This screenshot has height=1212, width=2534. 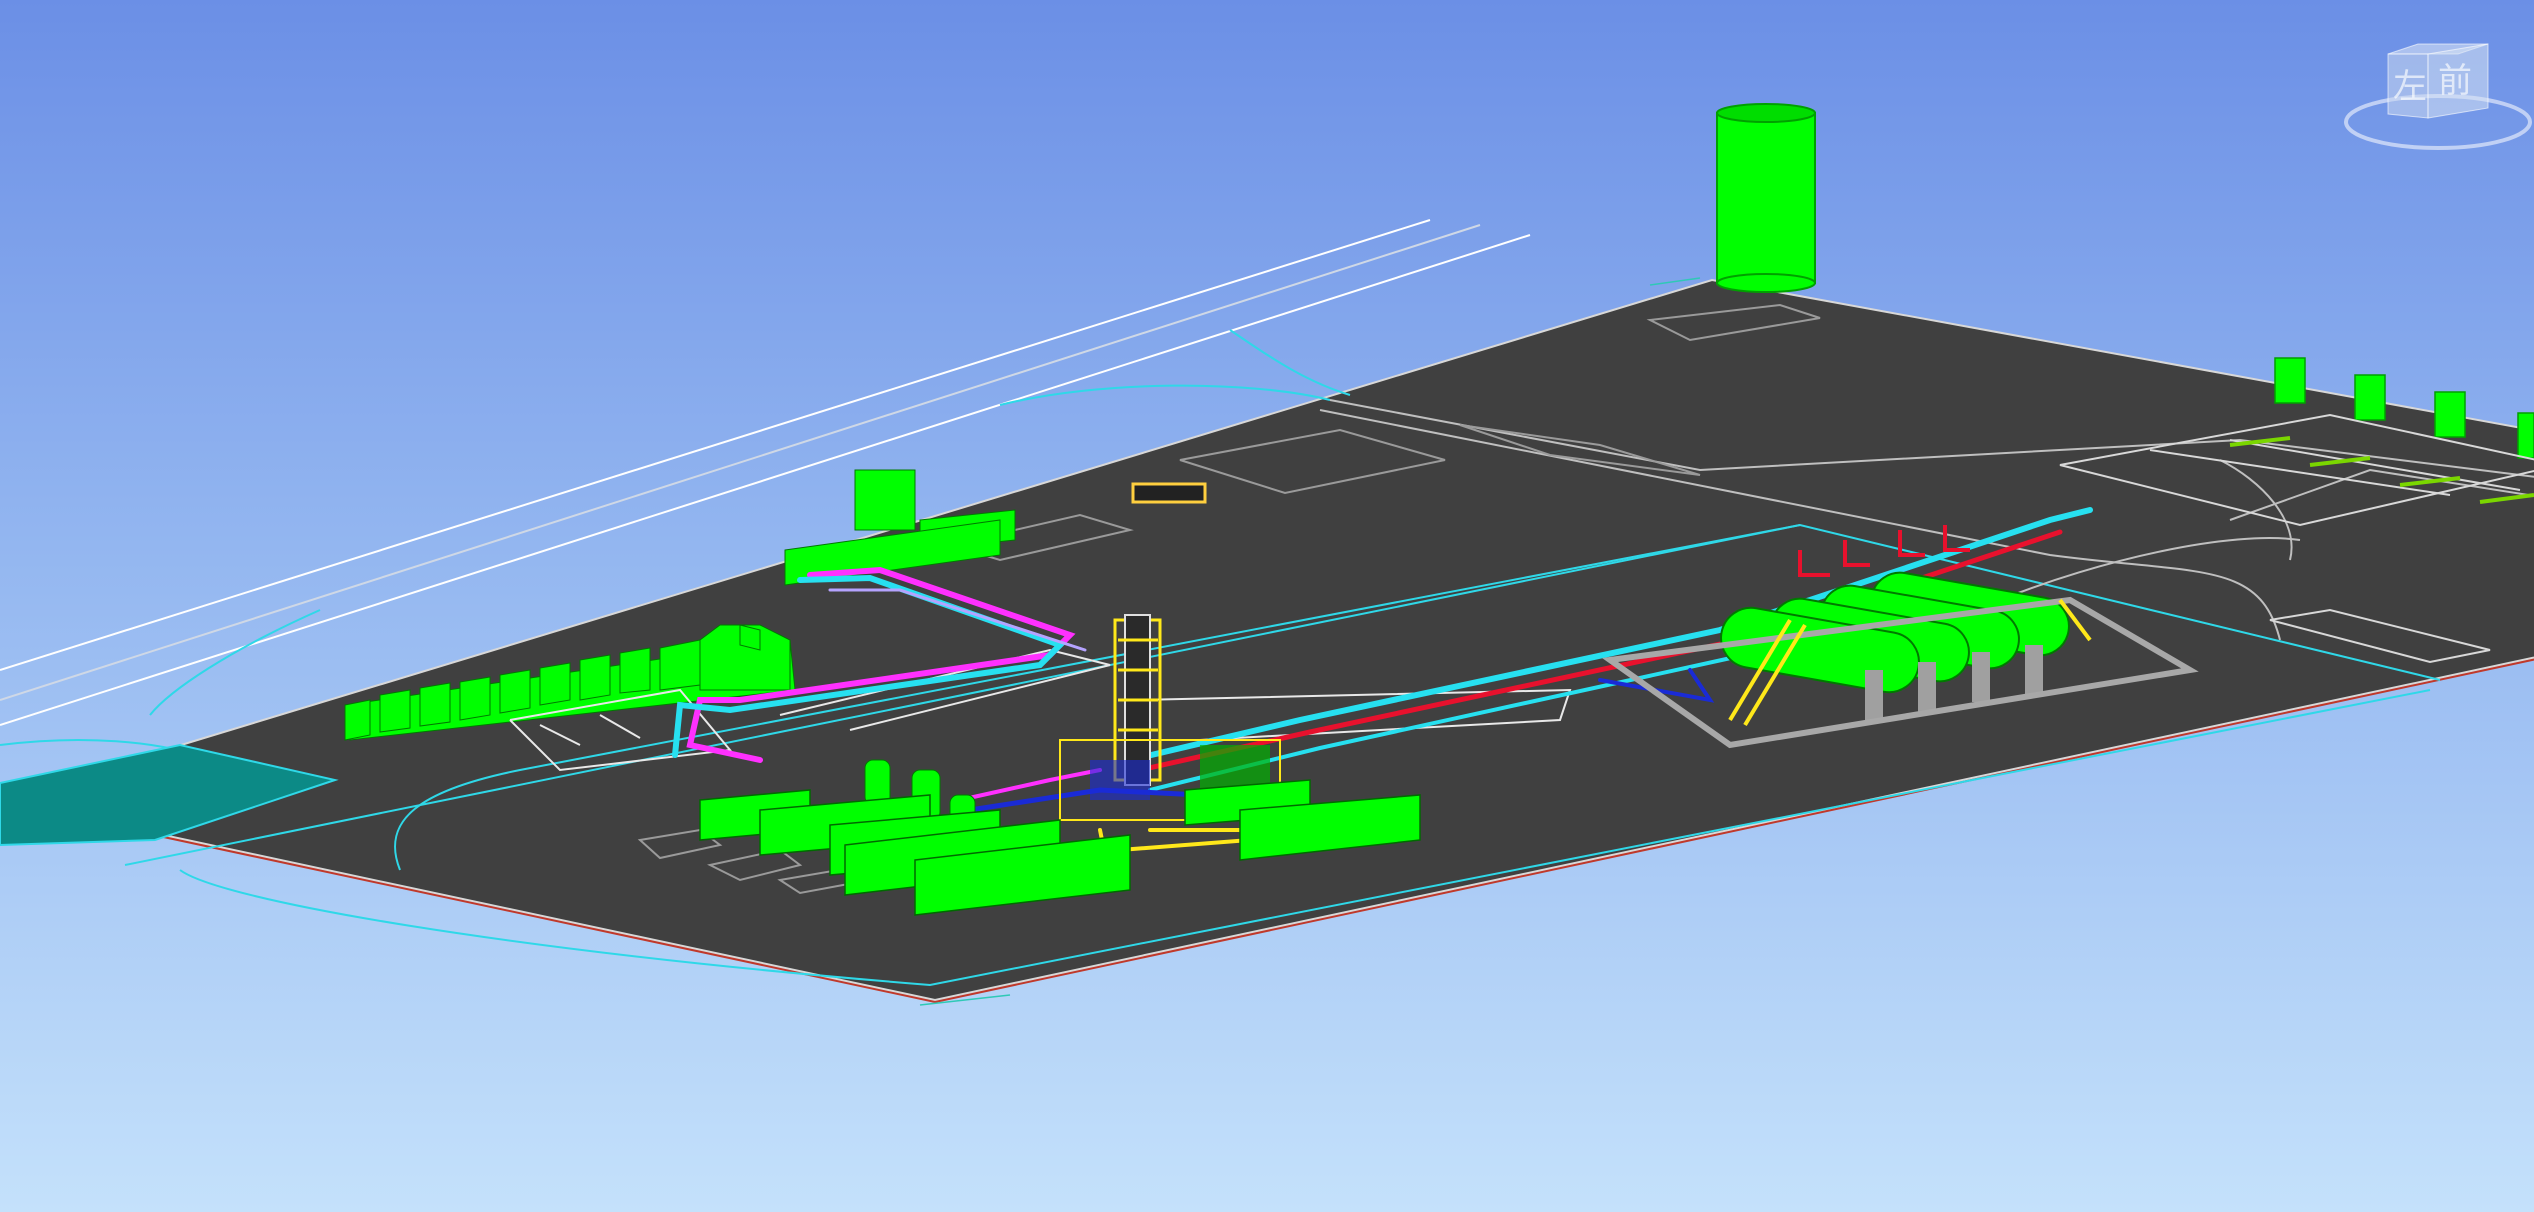 What do you see at coordinates (1169, 493) in the screenshot?
I see `small-skid` at bounding box center [1169, 493].